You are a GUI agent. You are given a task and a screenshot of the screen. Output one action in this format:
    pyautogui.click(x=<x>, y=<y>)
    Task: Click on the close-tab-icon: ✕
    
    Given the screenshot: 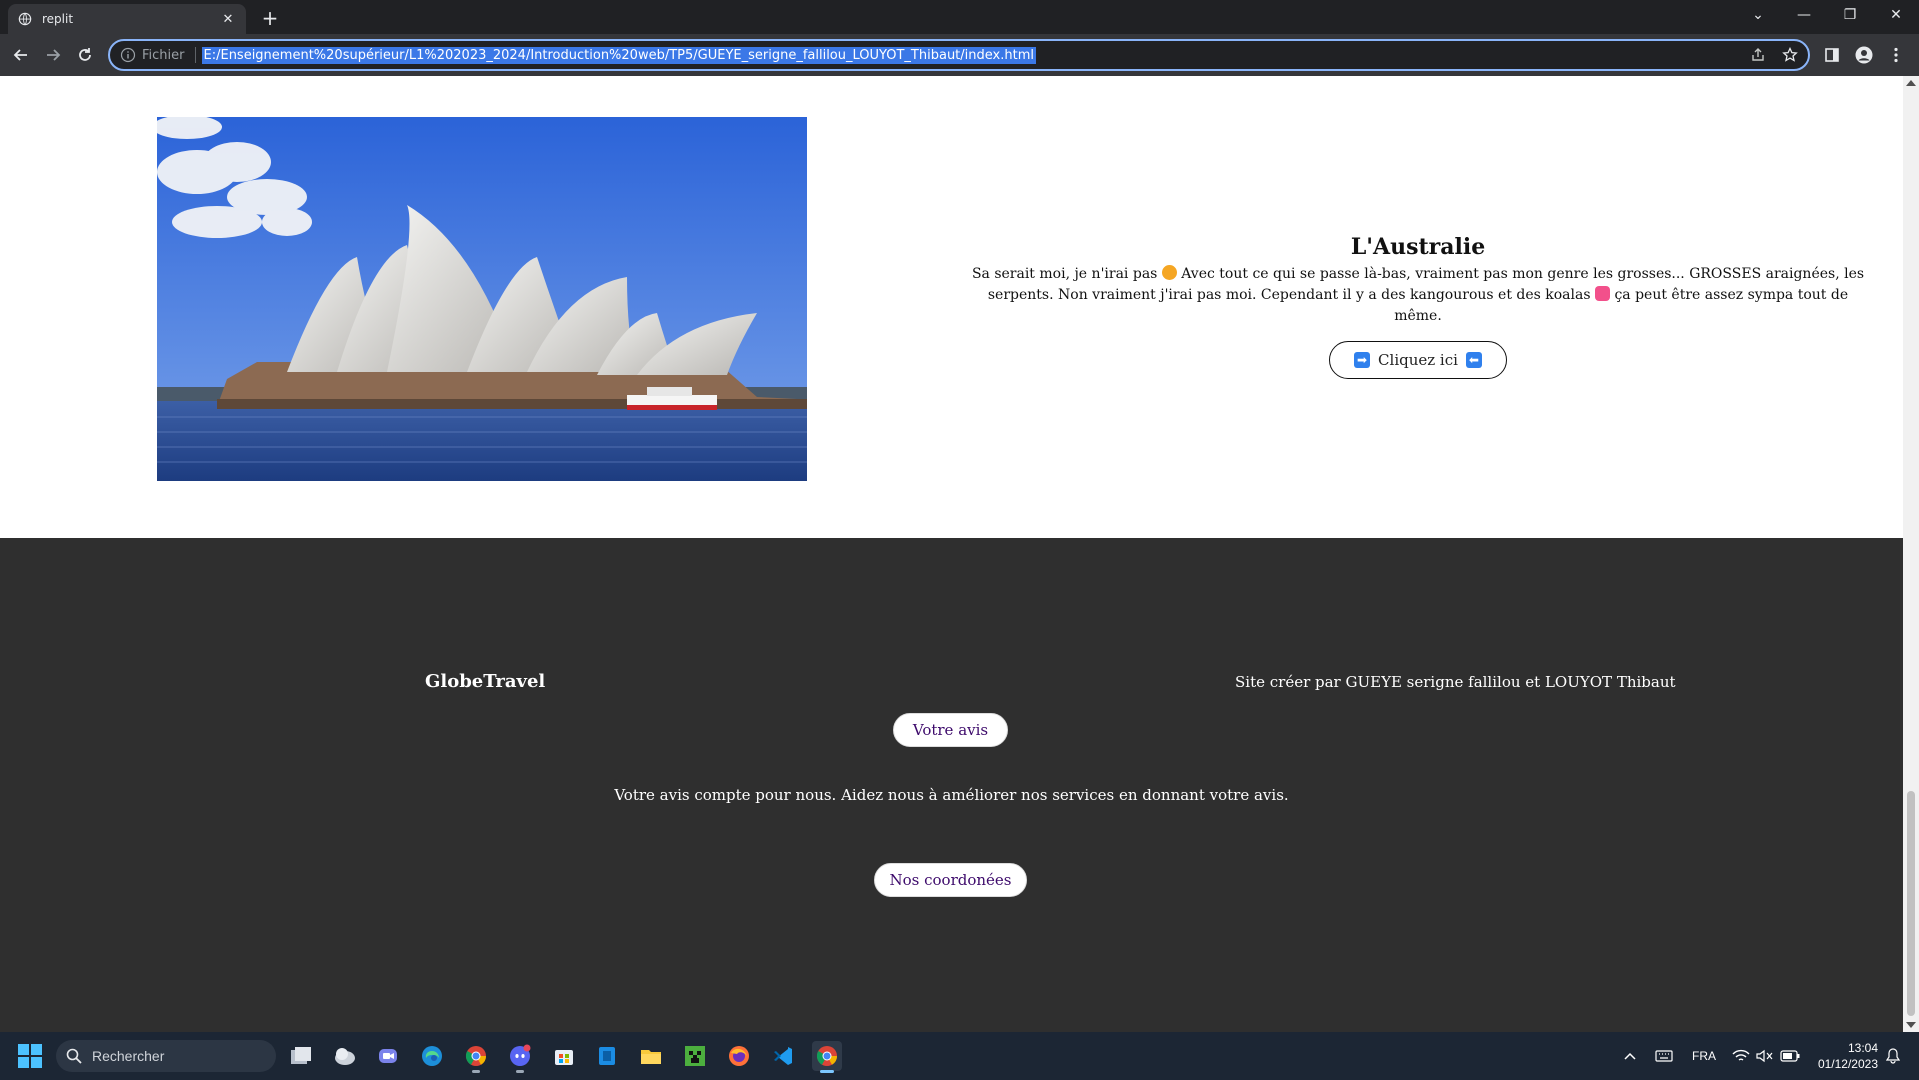 What is the action you would take?
    pyautogui.click(x=228, y=19)
    